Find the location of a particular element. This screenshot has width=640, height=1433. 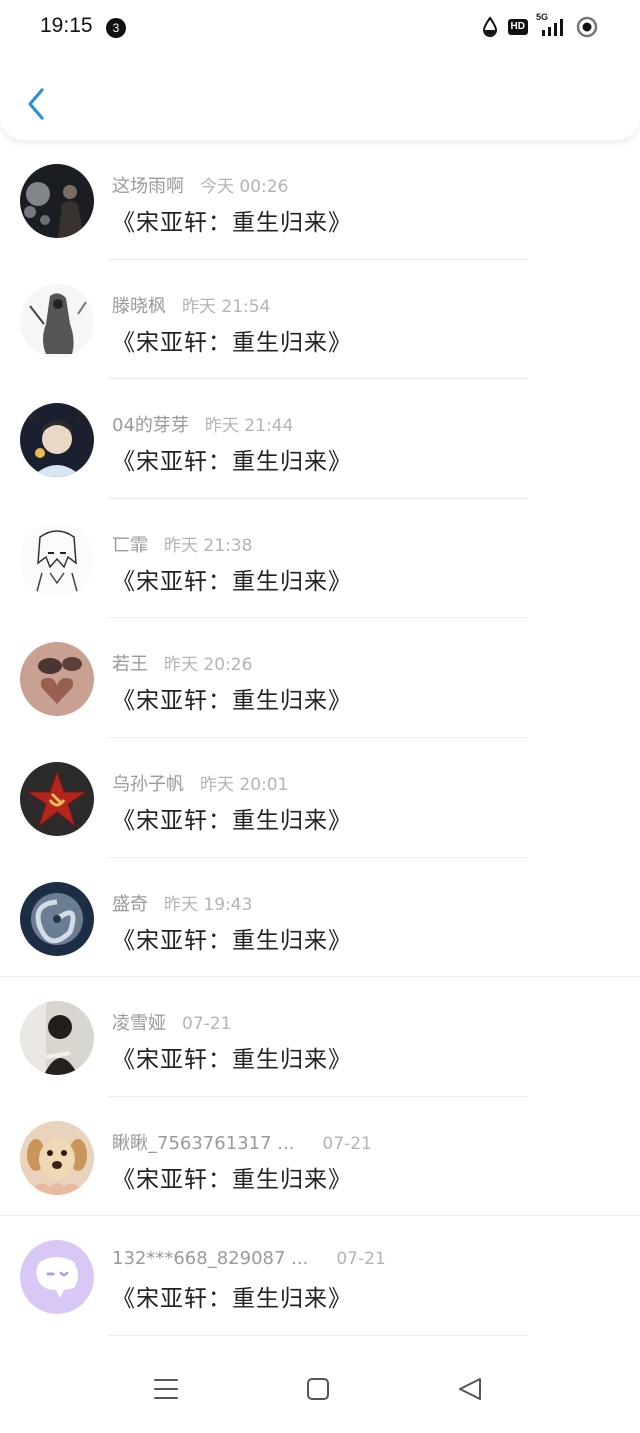

timestamp: 昨天 21:38 is located at coordinates (208, 545).